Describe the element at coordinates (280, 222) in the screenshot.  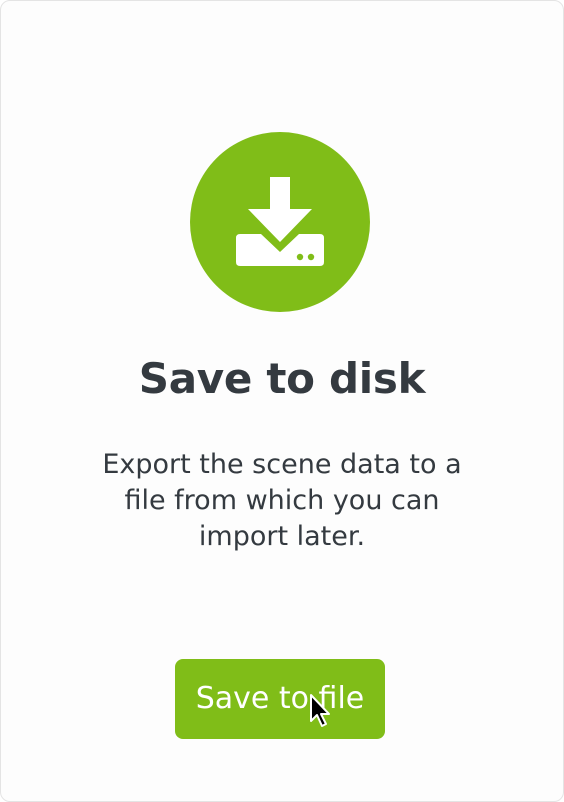
I see `save-to-disk-icon` at that location.